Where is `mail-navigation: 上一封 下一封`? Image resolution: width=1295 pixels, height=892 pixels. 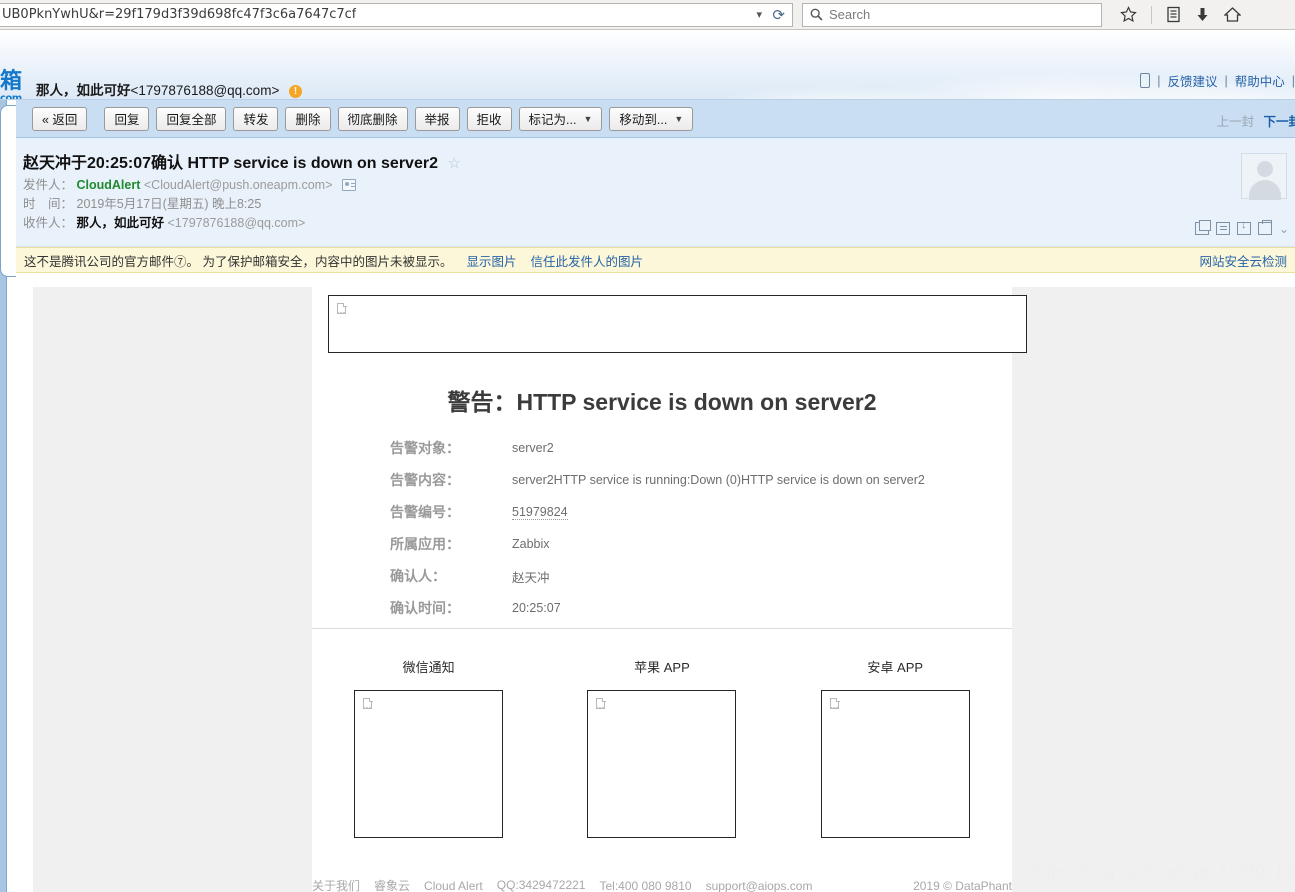
mail-navigation: 上一封 下一封 is located at coordinates (1255, 120).